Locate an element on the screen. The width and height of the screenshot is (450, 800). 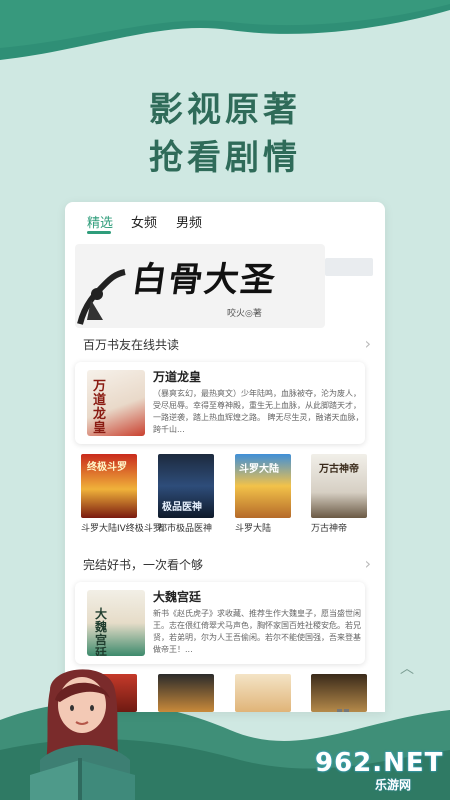
ink-figure-illustration is located at coordinates (101, 297).